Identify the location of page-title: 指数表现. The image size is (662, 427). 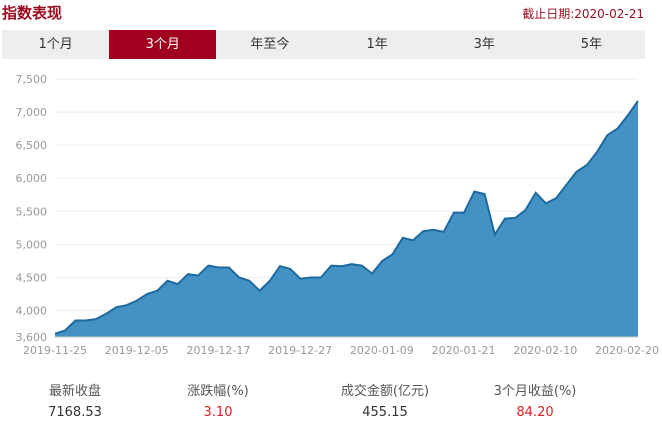
(32, 13).